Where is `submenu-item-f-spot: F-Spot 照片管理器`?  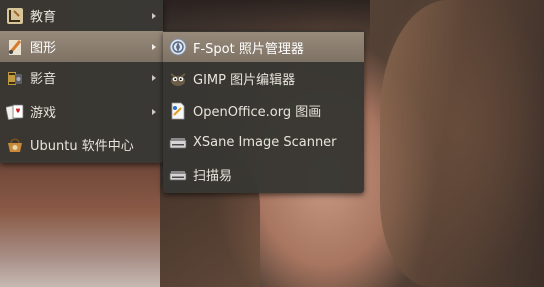
submenu-item-f-spot: F-Spot 照片管理器 is located at coordinates (263, 47).